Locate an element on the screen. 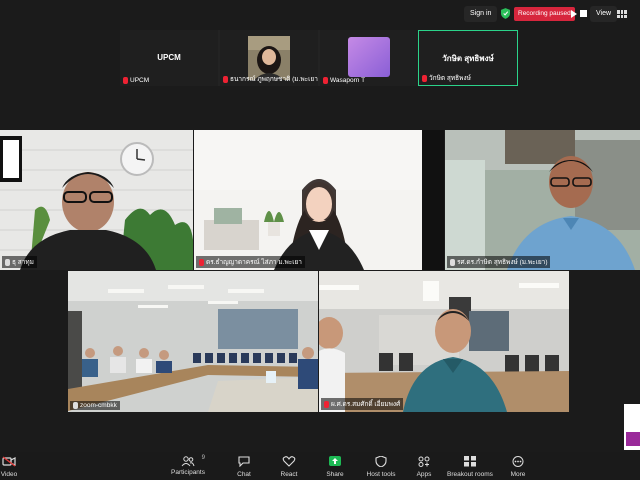 This screenshot has width=640, height=480. video-off-icon is located at coordinates (9, 461).